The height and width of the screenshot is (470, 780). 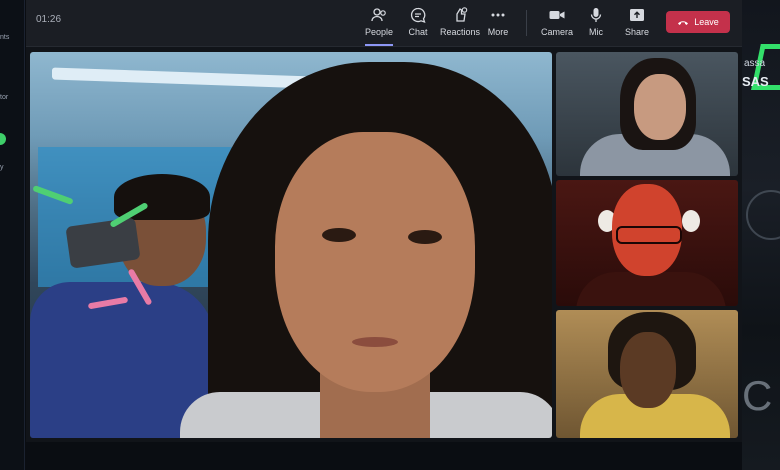 I want to click on share-icon, so click(x=637, y=15).